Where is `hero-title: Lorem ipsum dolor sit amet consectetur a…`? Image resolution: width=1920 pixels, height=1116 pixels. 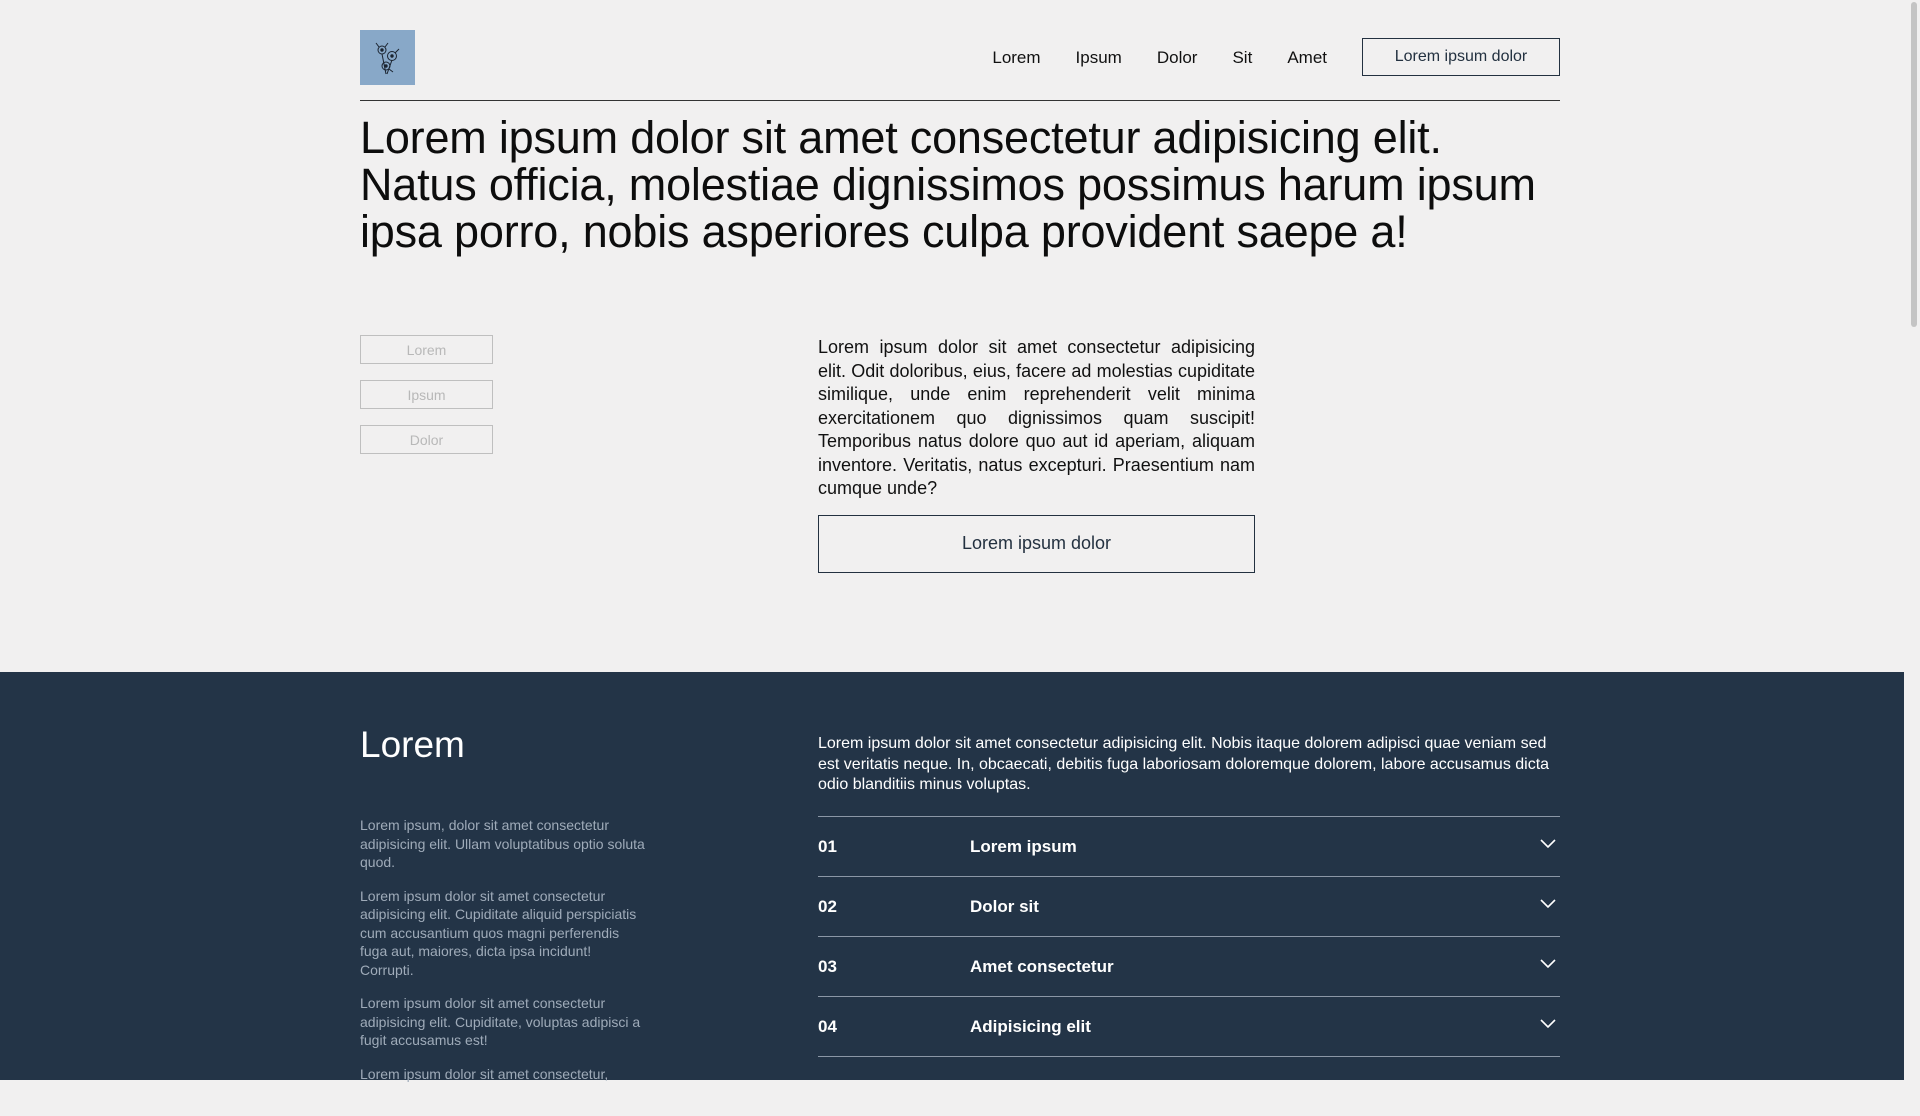
hero-title: Lorem ipsum dolor sit amet consectetur a… is located at coordinates (948, 184).